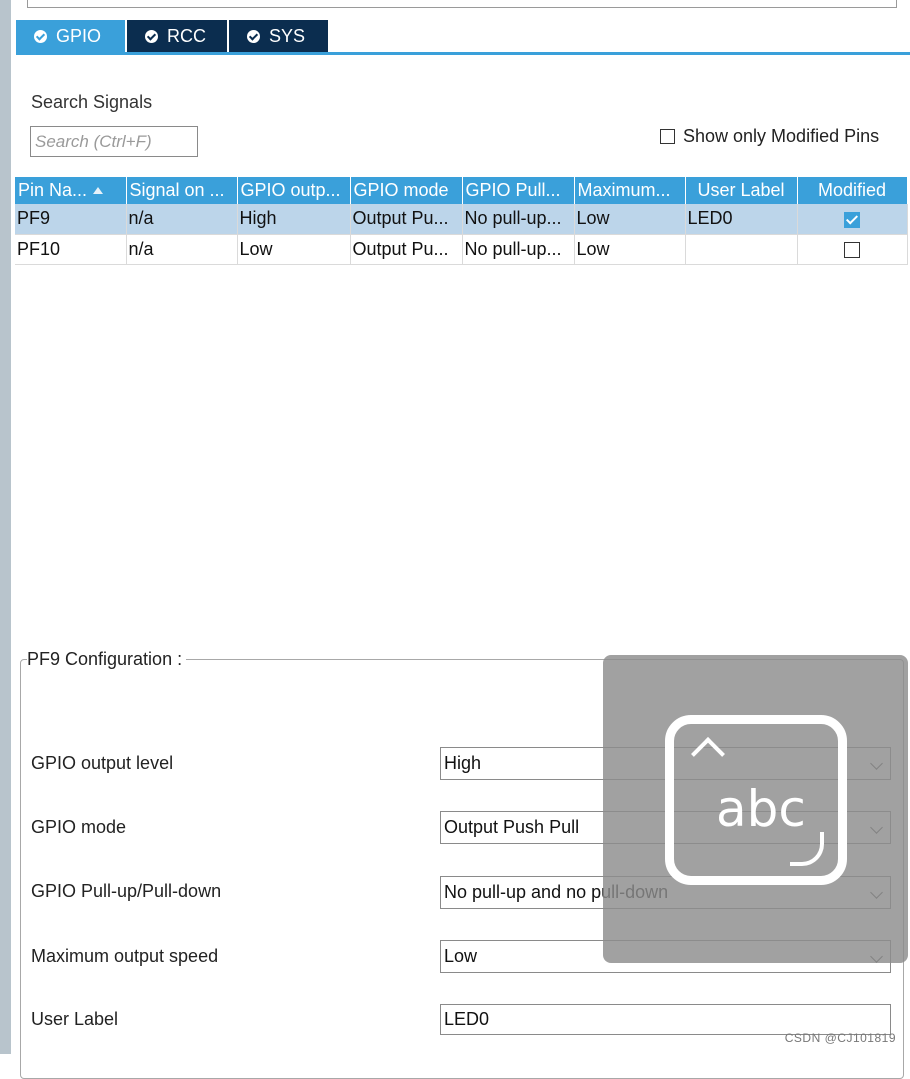 This screenshot has width=910, height=1079. I want to click on cell-user-label, so click(741, 249).